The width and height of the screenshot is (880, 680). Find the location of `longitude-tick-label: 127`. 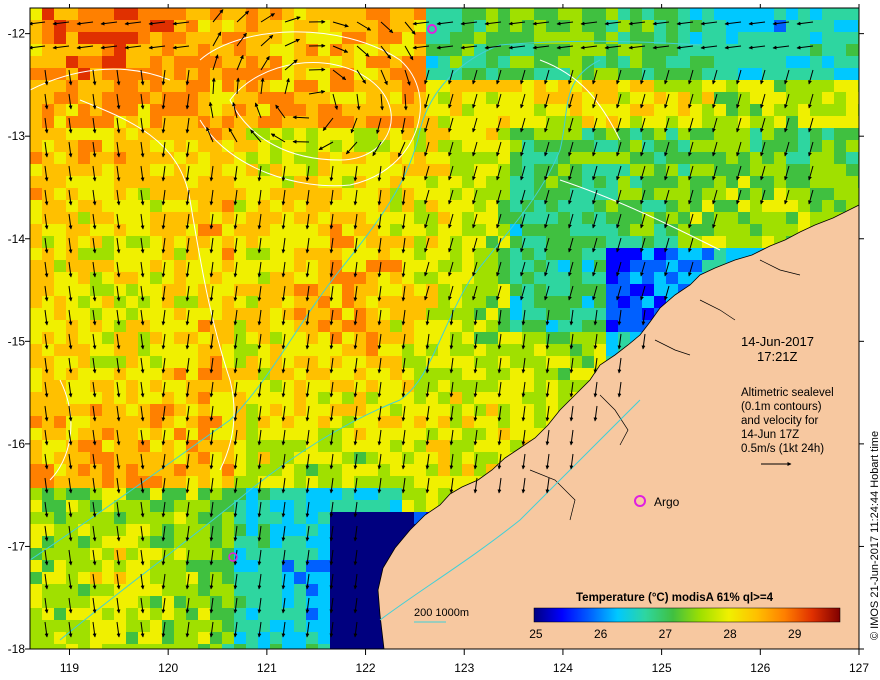

longitude-tick-label: 127 is located at coordinates (859, 668).